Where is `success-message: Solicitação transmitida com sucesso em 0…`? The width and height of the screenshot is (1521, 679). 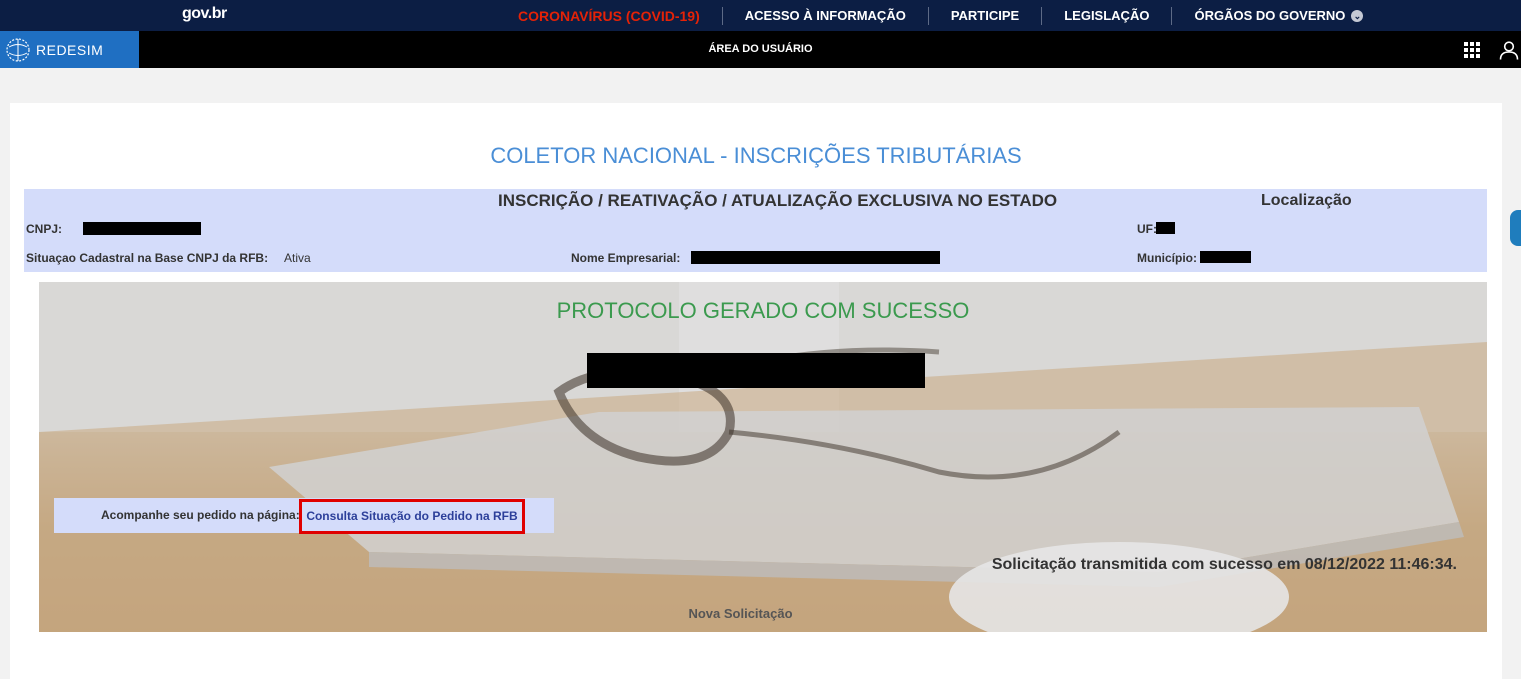 success-message: Solicitação transmitida com sucesso em 0… is located at coordinates (1224, 564).